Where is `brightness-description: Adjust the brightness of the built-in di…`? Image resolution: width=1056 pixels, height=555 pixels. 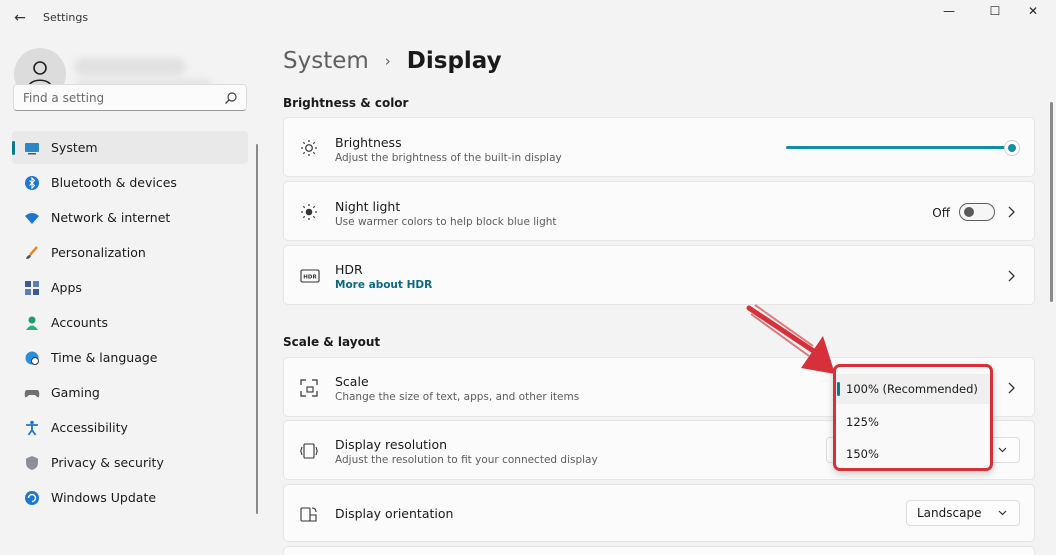 brightness-description: Adjust the brightness of the built-in di… is located at coordinates (448, 158).